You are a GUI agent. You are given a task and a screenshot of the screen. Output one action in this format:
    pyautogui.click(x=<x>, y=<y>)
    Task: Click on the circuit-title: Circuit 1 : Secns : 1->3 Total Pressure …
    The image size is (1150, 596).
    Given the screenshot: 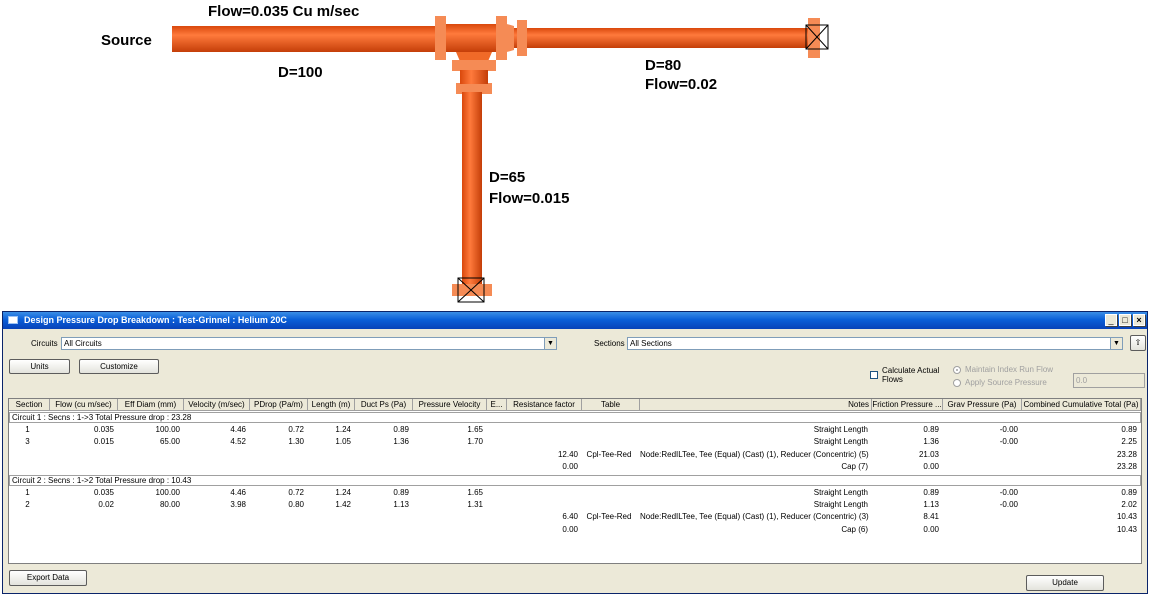 What is the action you would take?
    pyautogui.click(x=102, y=417)
    